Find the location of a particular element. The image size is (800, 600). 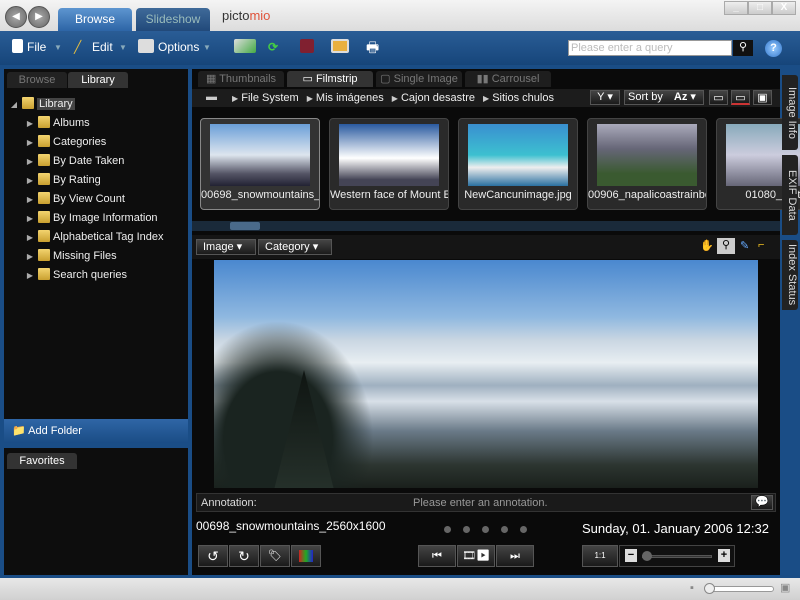

help-icon: ? is located at coordinates (773, 48).